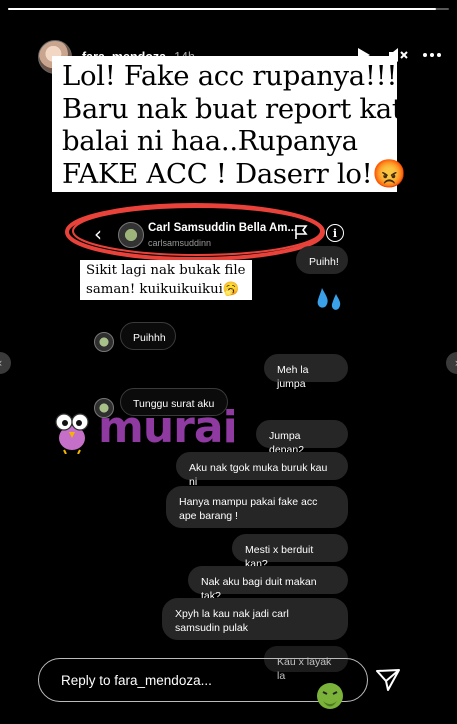  What do you see at coordinates (301, 234) in the screenshot?
I see `flag-icon` at bounding box center [301, 234].